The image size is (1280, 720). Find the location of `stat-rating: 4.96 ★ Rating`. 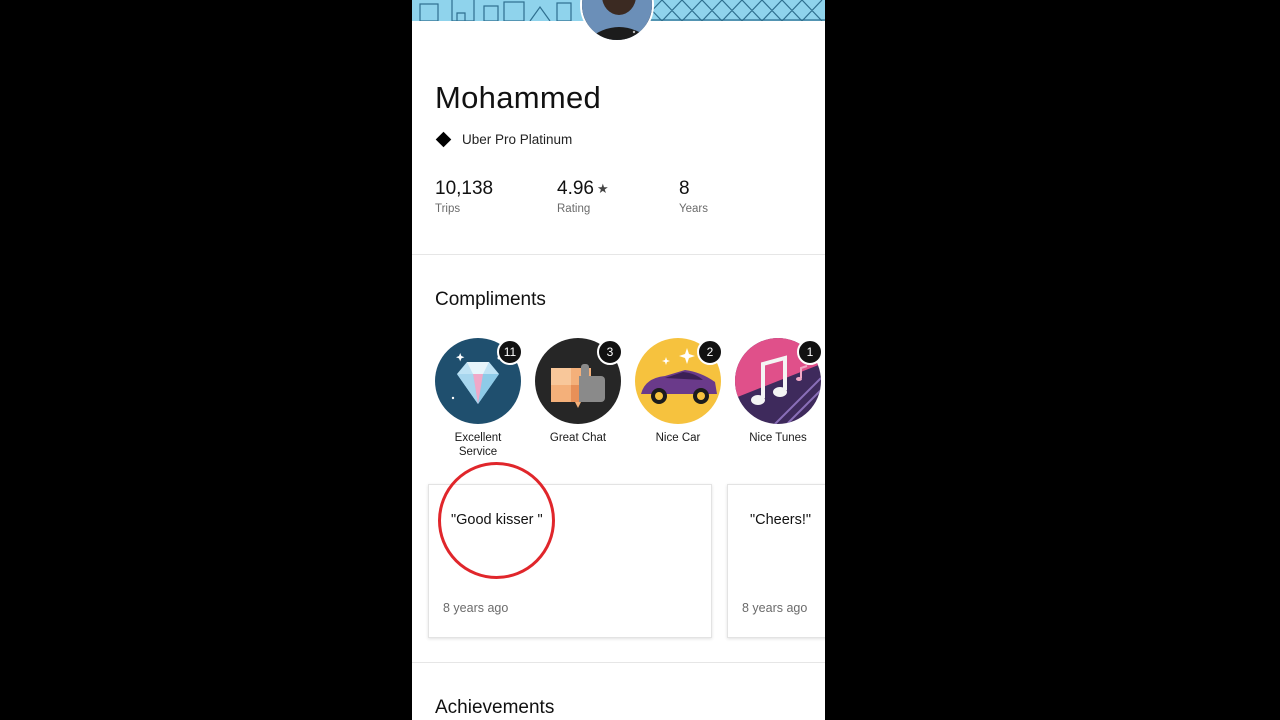

stat-rating: 4.96 ★ Rating is located at coordinates (618, 196).